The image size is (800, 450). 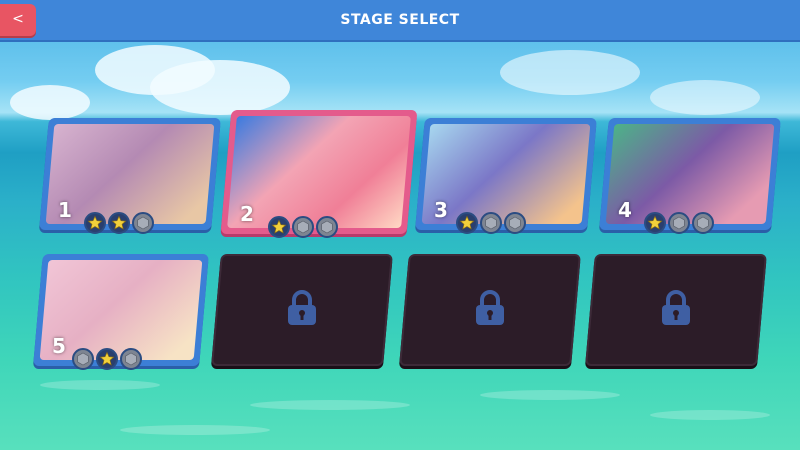 I want to click on top-bar: < STAGE SELECT, so click(x=400, y=20).